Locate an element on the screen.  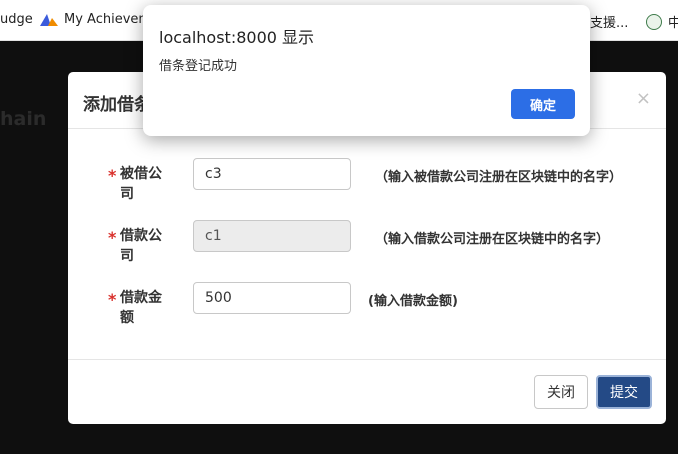
alert-message: 借条登记成功 is located at coordinates (198, 66).